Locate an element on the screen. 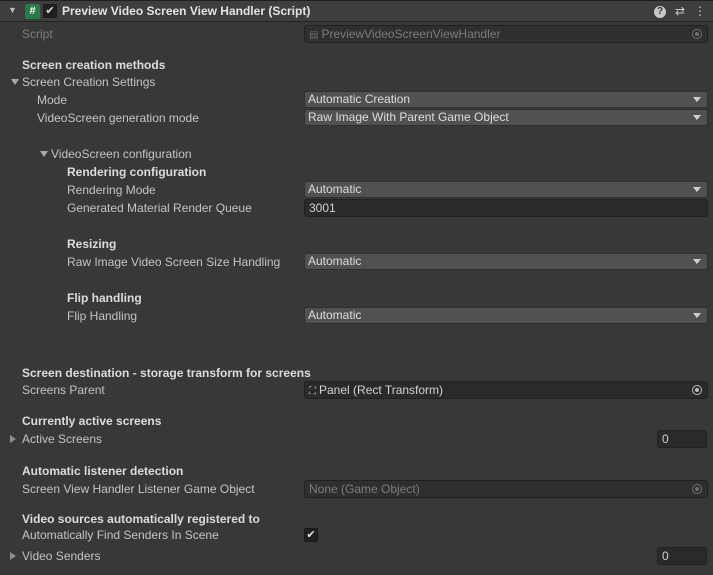 This screenshot has width=713, height=575. video-senders-count: 0 is located at coordinates (682, 556).